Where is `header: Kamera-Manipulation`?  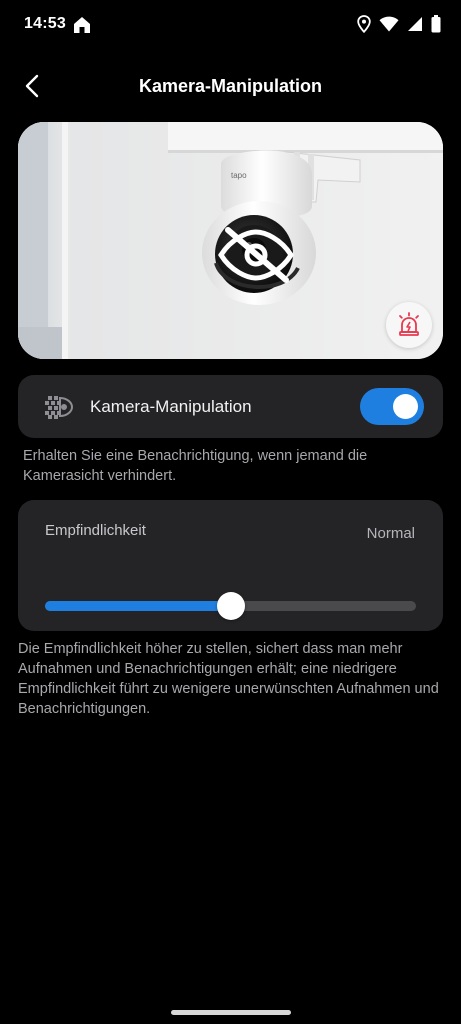 header: Kamera-Manipulation is located at coordinates (230, 86).